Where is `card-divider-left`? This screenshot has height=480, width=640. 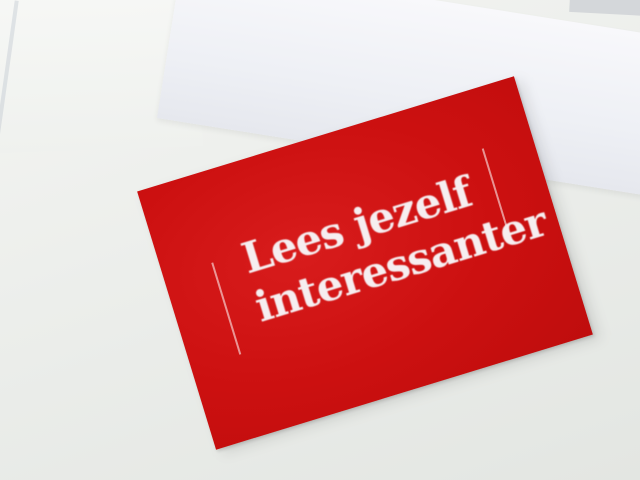
card-divider-left is located at coordinates (226, 308).